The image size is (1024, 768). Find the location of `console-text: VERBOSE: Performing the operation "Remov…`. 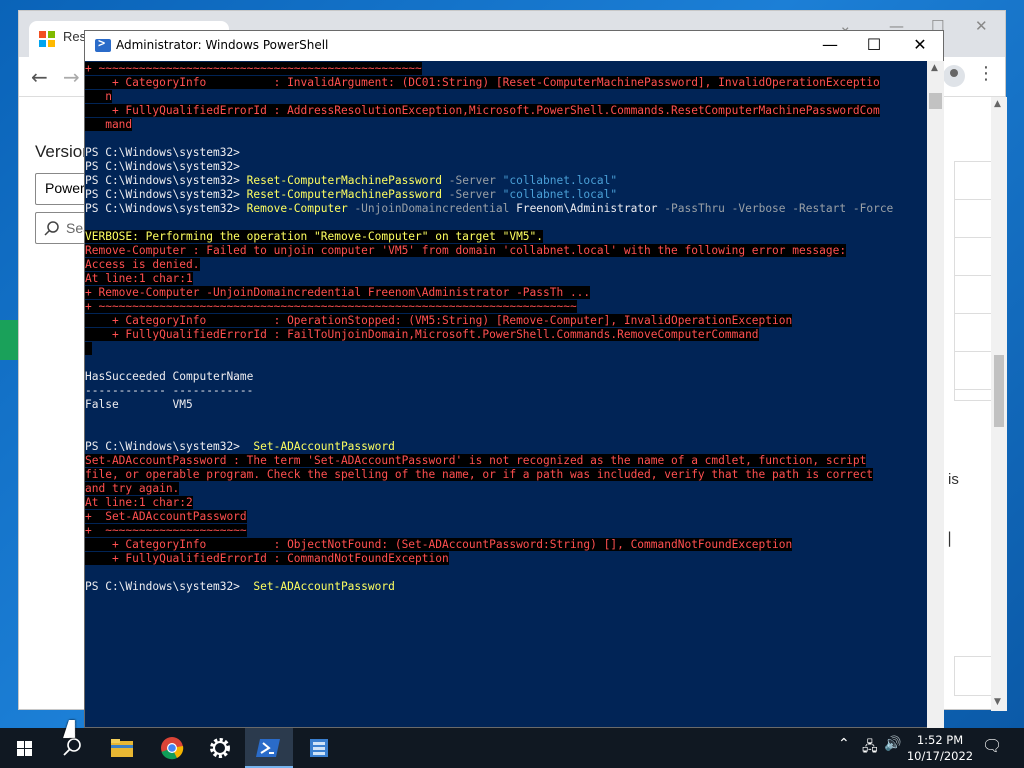

console-text: VERBOSE: Performing the operation "Remov… is located at coordinates (314, 236).